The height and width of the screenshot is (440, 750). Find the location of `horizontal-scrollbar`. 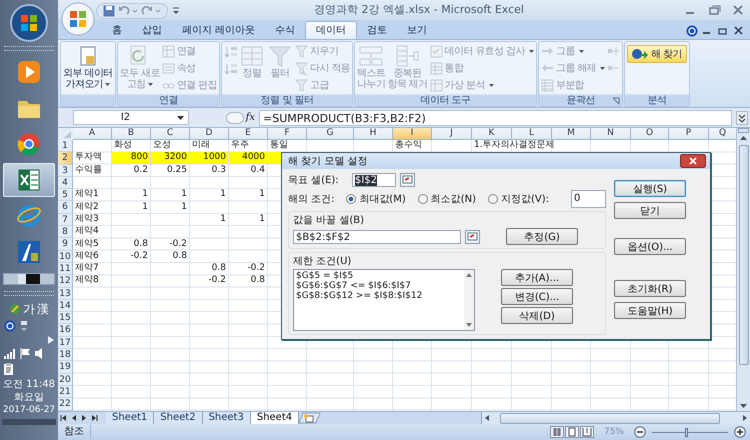

horizontal-scrollbar is located at coordinates (615, 418).